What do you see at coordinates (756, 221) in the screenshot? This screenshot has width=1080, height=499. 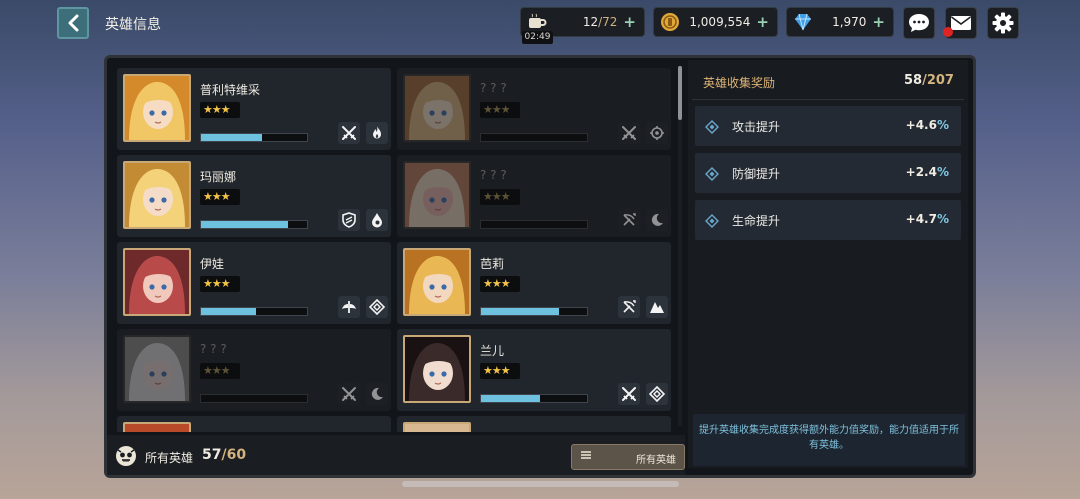 I see `stat-name: 生命提升` at bounding box center [756, 221].